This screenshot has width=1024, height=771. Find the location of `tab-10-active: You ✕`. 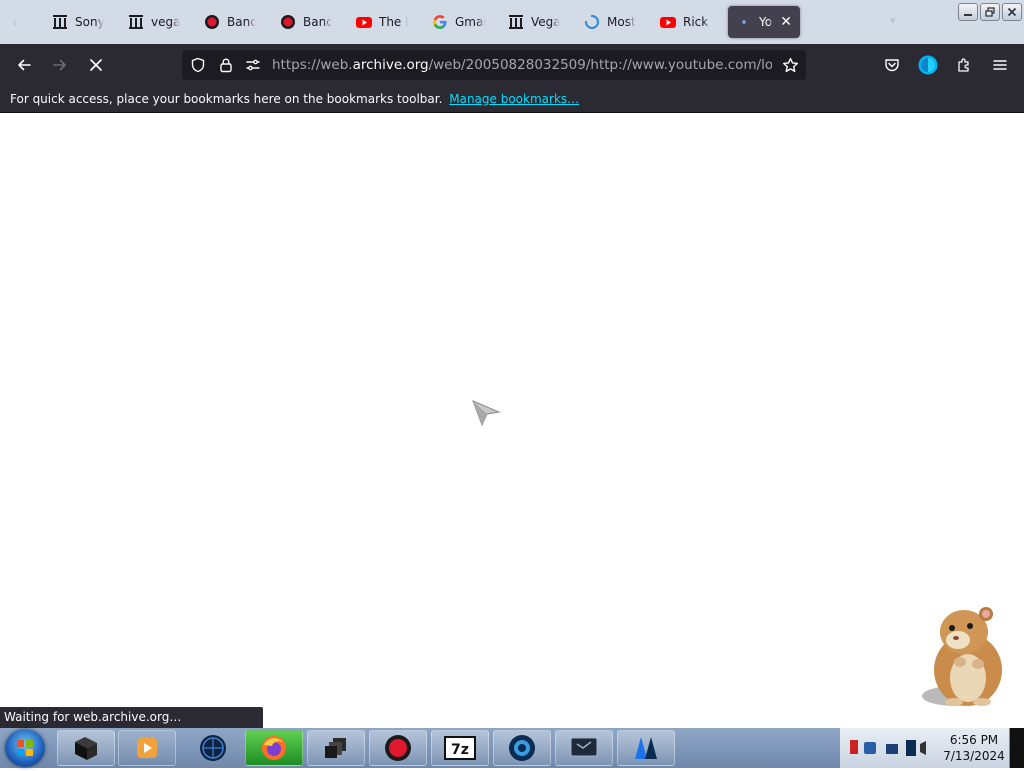

tab-10-active: You ✕ is located at coordinates (764, 22).